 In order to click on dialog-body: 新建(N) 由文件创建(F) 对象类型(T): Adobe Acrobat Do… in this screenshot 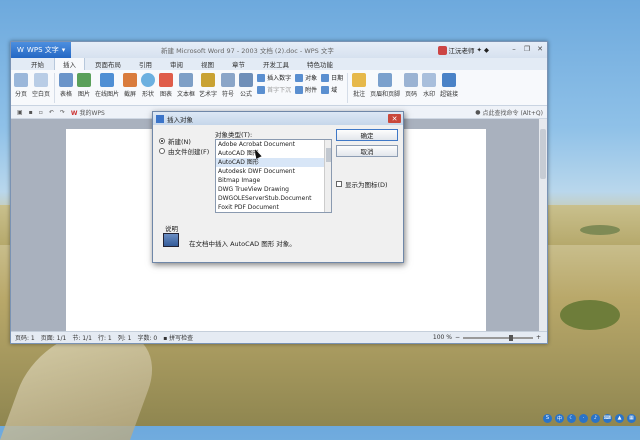, I will do `click(278, 194)`.